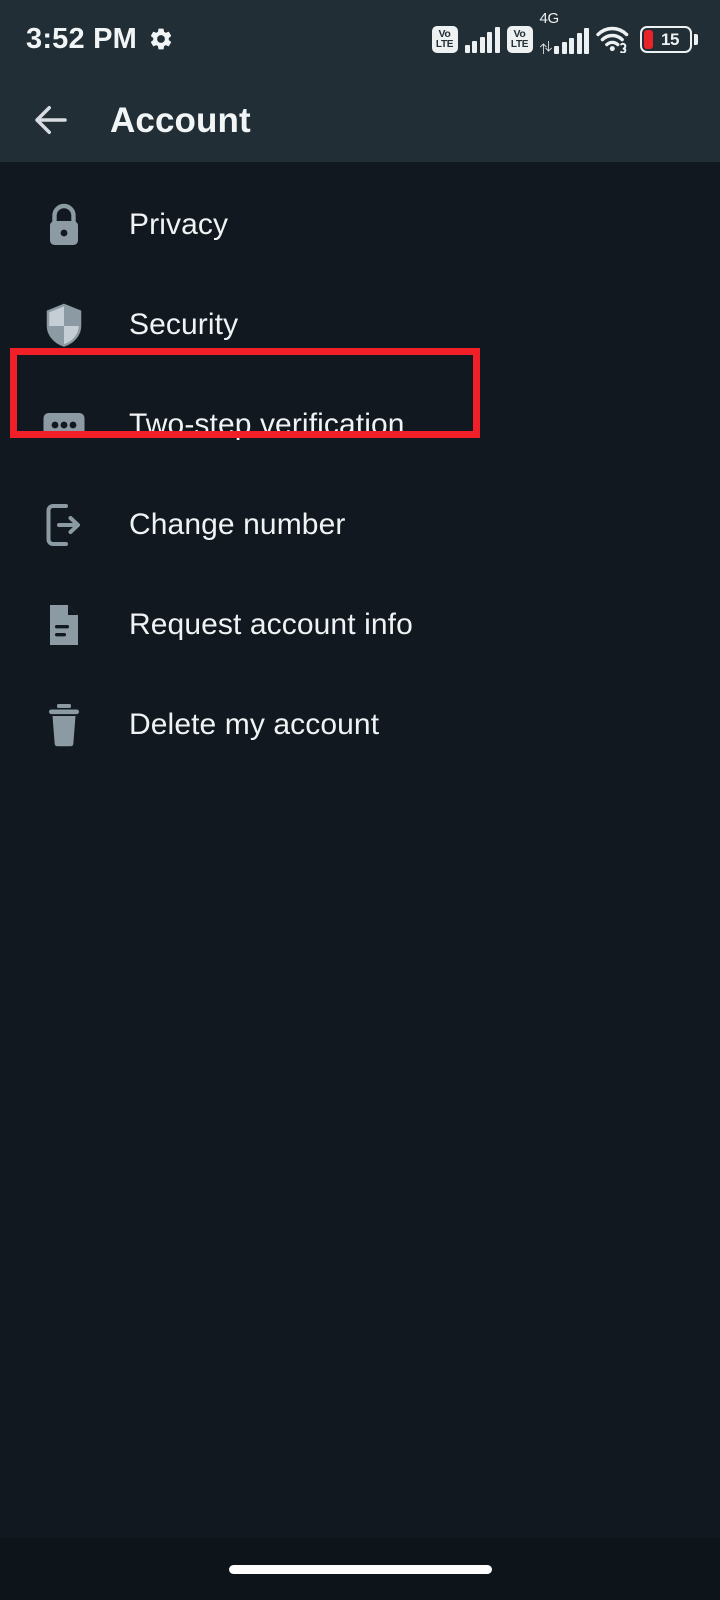 The width and height of the screenshot is (720, 1600). I want to click on battery-percent-text: 15, so click(670, 39).